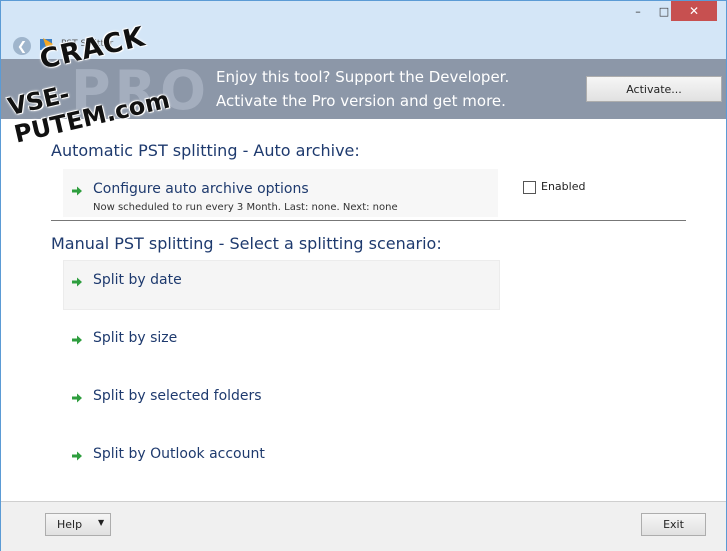 The width and height of the screenshot is (727, 551). Describe the element at coordinates (363, 42) in the screenshot. I see `nav-row: ❮ PST Splitter` at that location.